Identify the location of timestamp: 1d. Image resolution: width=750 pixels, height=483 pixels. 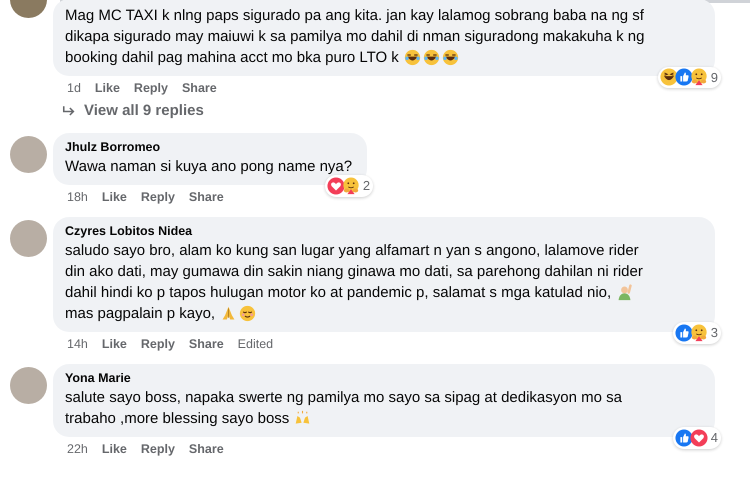
(74, 88).